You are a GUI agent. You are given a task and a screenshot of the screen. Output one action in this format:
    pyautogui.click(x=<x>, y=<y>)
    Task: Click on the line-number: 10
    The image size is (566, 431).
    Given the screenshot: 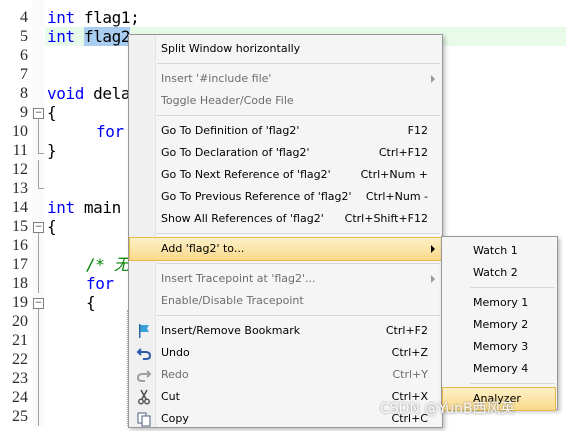 What is the action you would take?
    pyautogui.click(x=20, y=131)
    